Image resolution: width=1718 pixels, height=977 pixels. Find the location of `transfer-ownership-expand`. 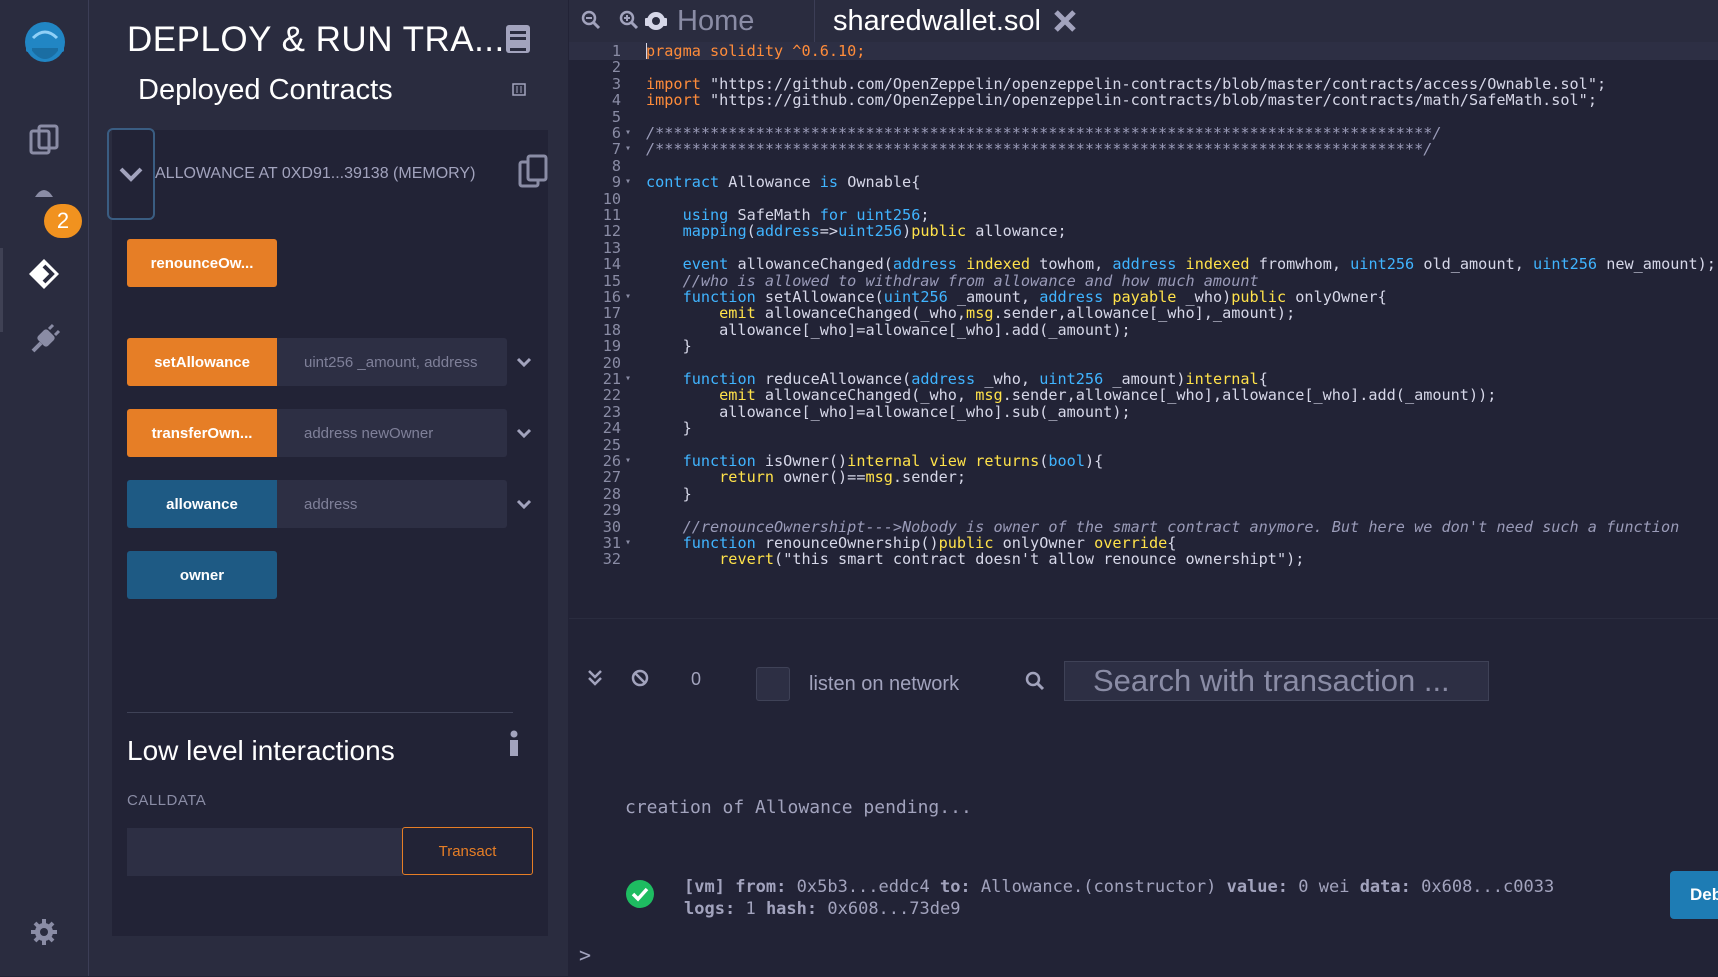

transfer-ownership-expand is located at coordinates (524, 433).